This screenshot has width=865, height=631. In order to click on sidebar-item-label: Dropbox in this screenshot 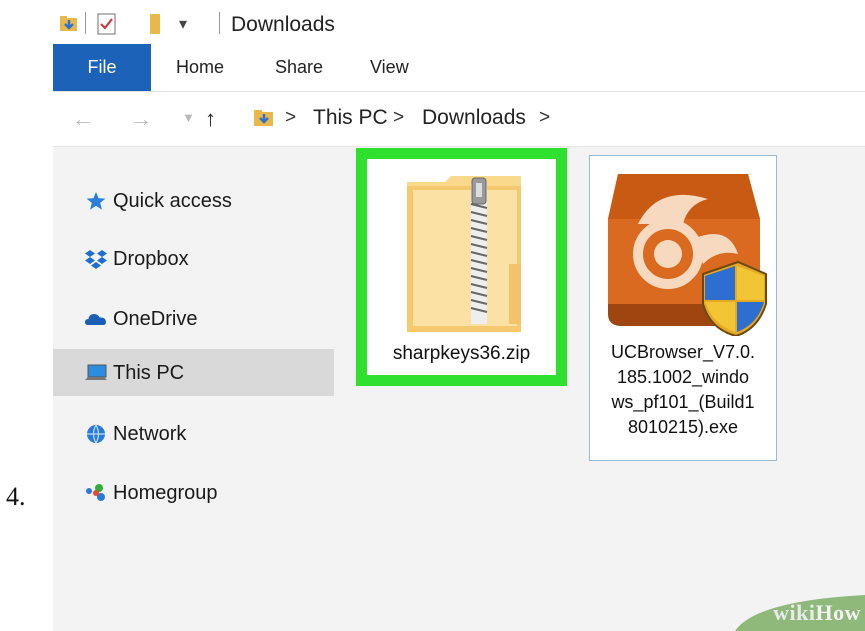, I will do `click(151, 258)`.